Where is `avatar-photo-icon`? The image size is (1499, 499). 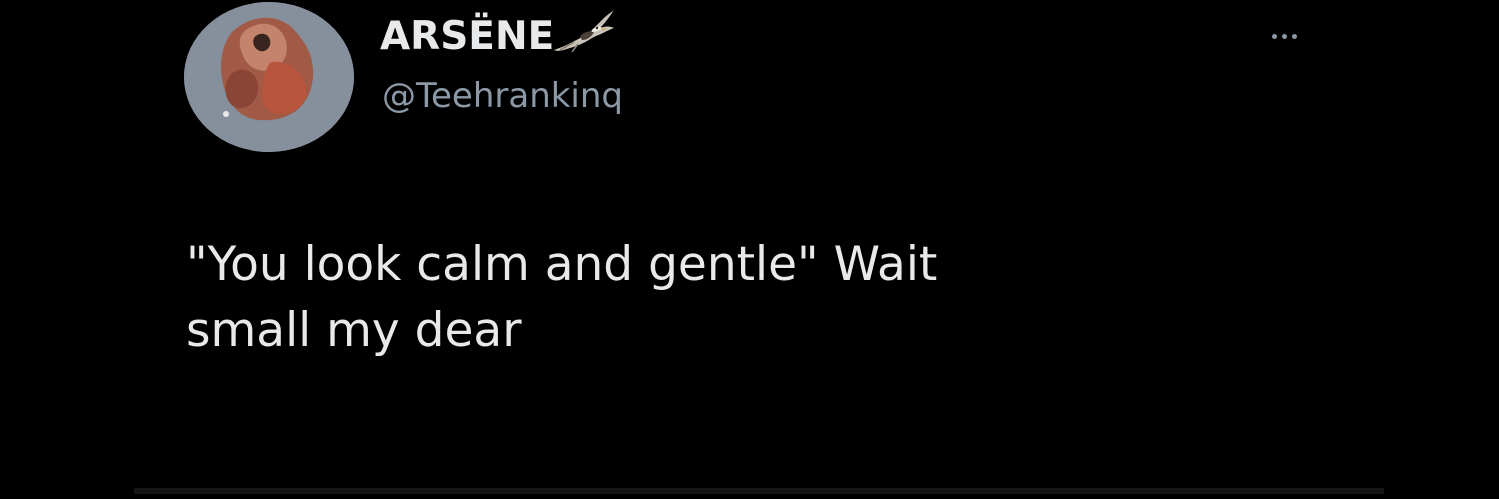 avatar-photo-icon is located at coordinates (269, 77).